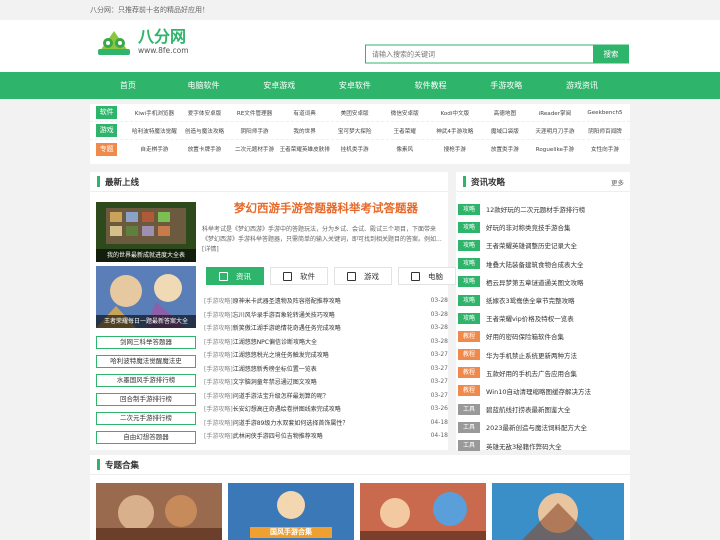 The image size is (720, 540). I want to click on category-link: iReader掌阅, so click(555, 113).